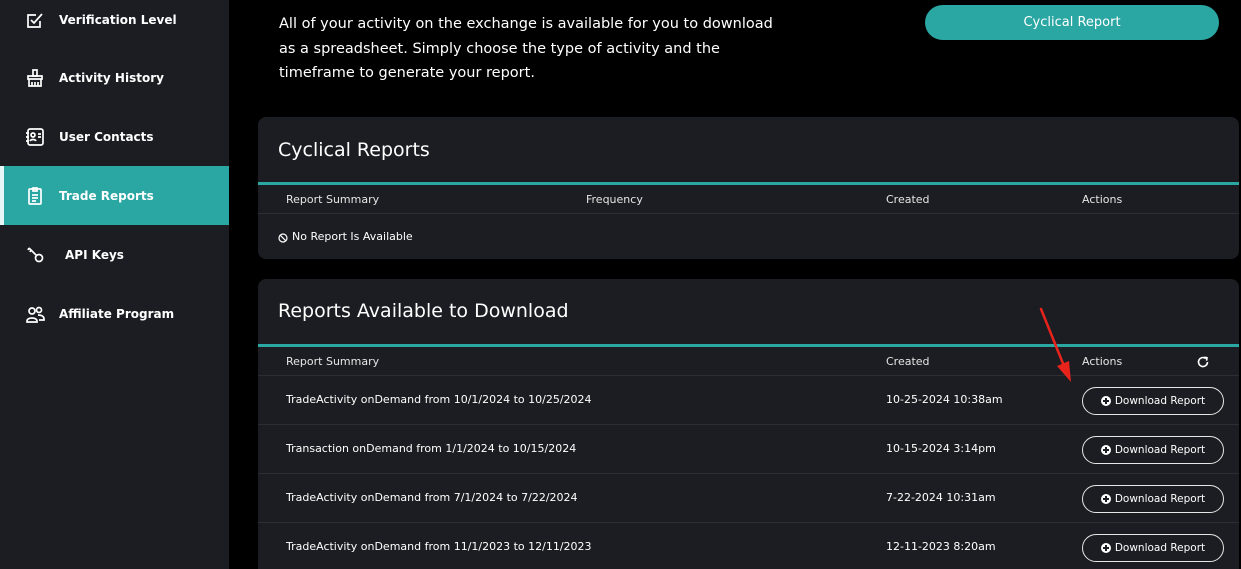 This screenshot has width=1241, height=569. What do you see at coordinates (106, 136) in the screenshot?
I see `sidebar-item-label: User Contacts` at bounding box center [106, 136].